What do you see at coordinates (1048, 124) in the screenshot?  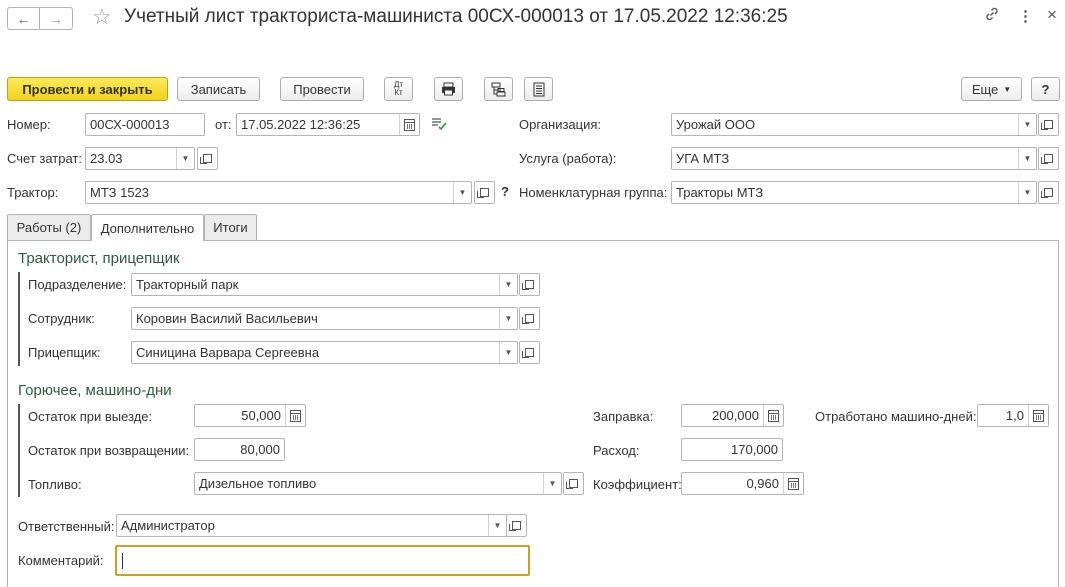 I see `organization-open-button` at bounding box center [1048, 124].